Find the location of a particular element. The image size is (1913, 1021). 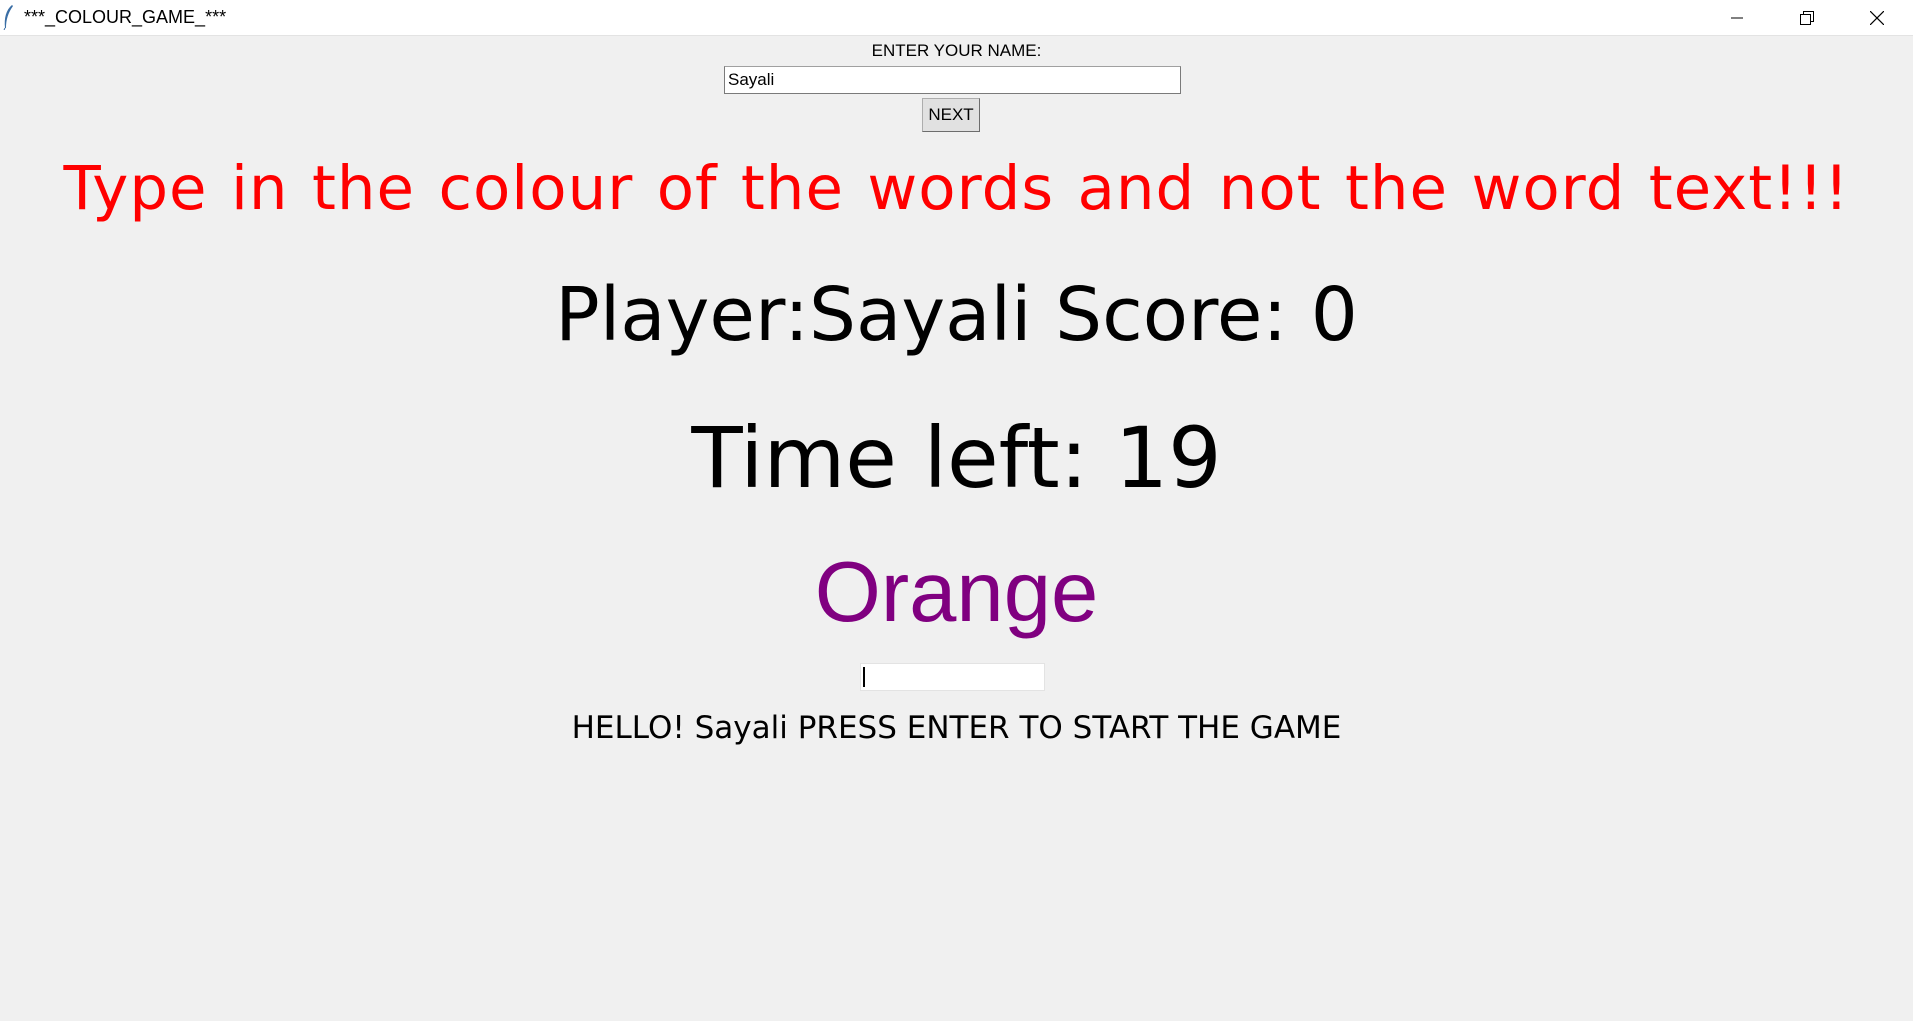

player-score-label: Player:Sayali Score: 0 is located at coordinates (956, 315).